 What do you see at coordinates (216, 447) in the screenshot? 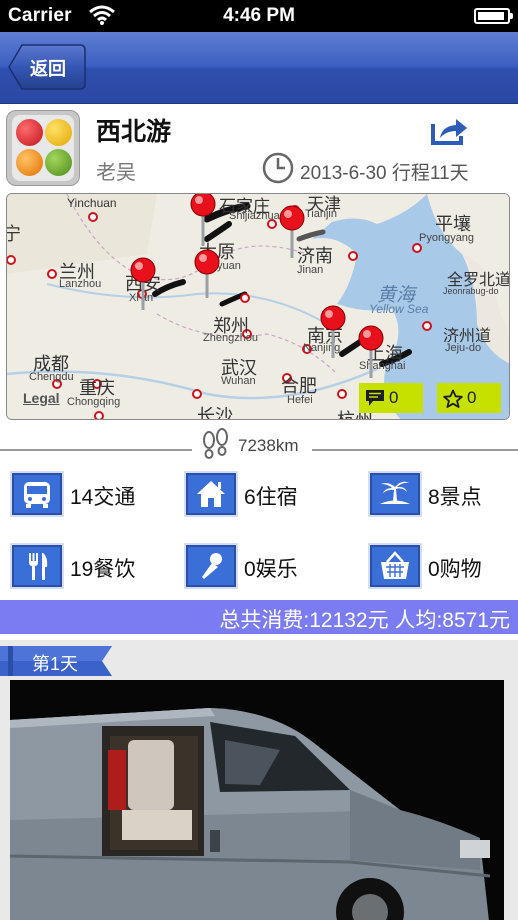
I see `footprints-icon` at bounding box center [216, 447].